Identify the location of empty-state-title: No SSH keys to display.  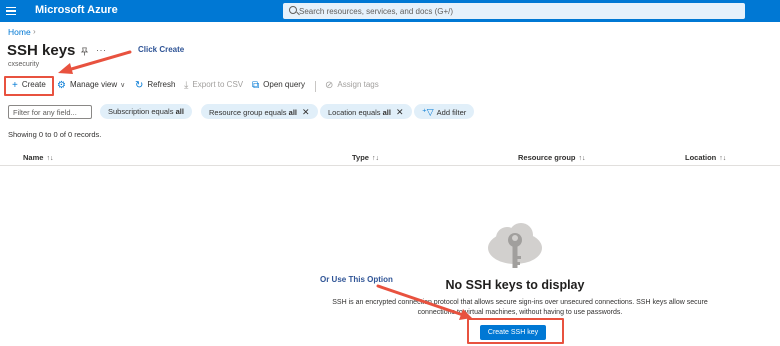
(515, 285).